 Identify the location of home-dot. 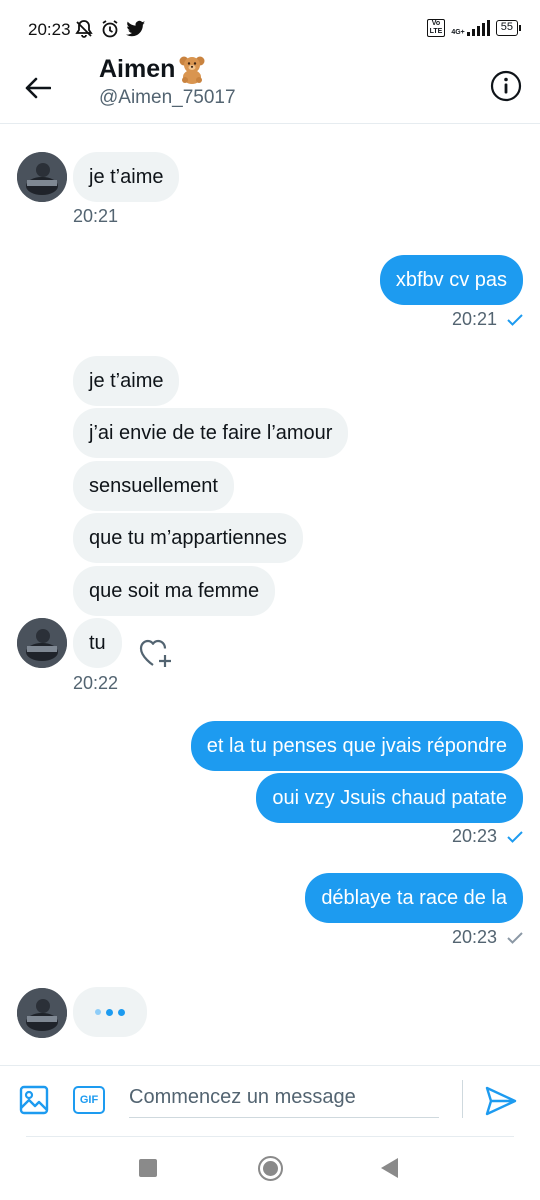
(270, 1168).